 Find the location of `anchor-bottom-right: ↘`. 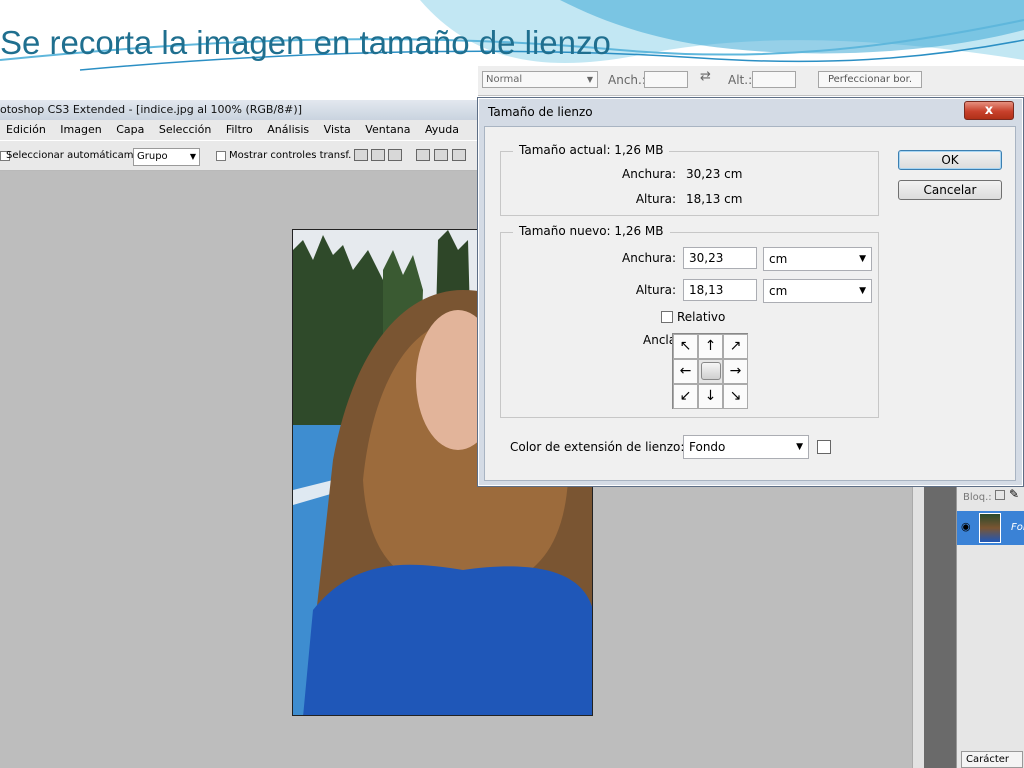

anchor-bottom-right: ↘ is located at coordinates (735, 396).